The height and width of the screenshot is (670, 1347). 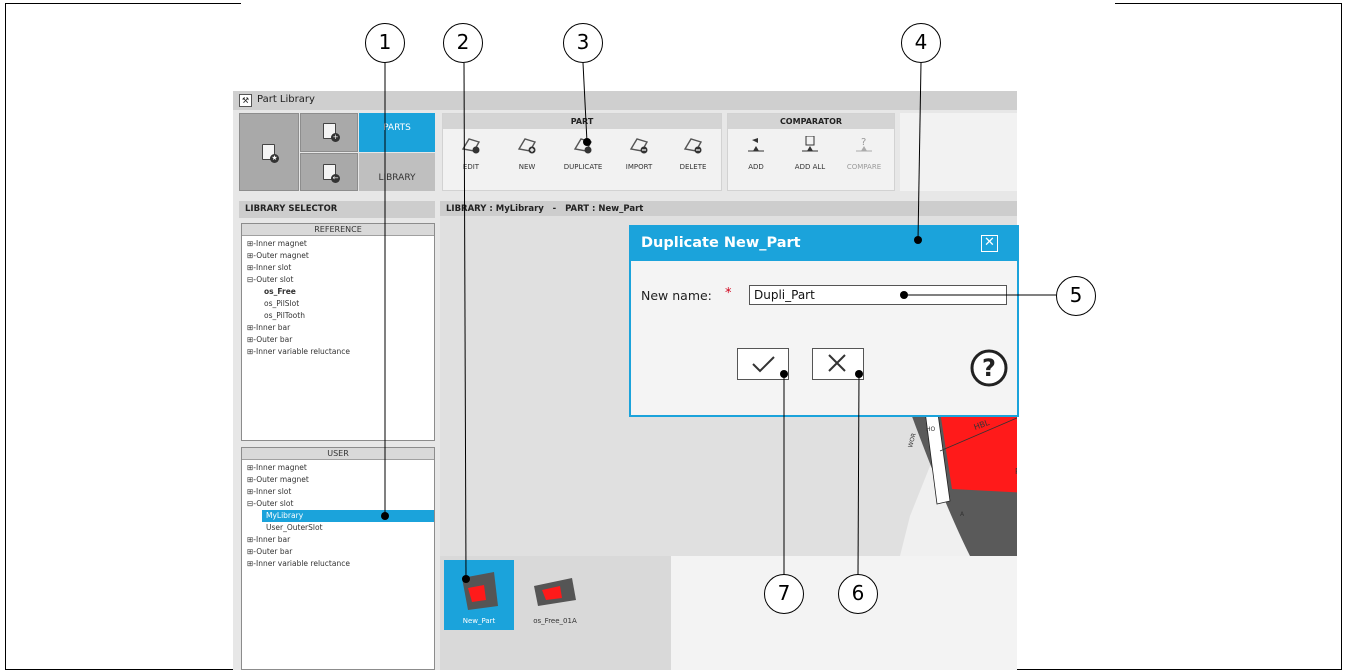 What do you see at coordinates (858, 594) in the screenshot?
I see `callout-6: 6` at bounding box center [858, 594].